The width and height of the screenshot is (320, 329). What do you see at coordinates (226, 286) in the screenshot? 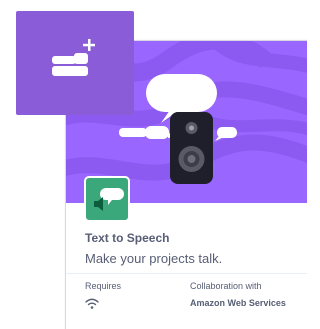
I see `collaboration-label: Collaboration with` at bounding box center [226, 286].